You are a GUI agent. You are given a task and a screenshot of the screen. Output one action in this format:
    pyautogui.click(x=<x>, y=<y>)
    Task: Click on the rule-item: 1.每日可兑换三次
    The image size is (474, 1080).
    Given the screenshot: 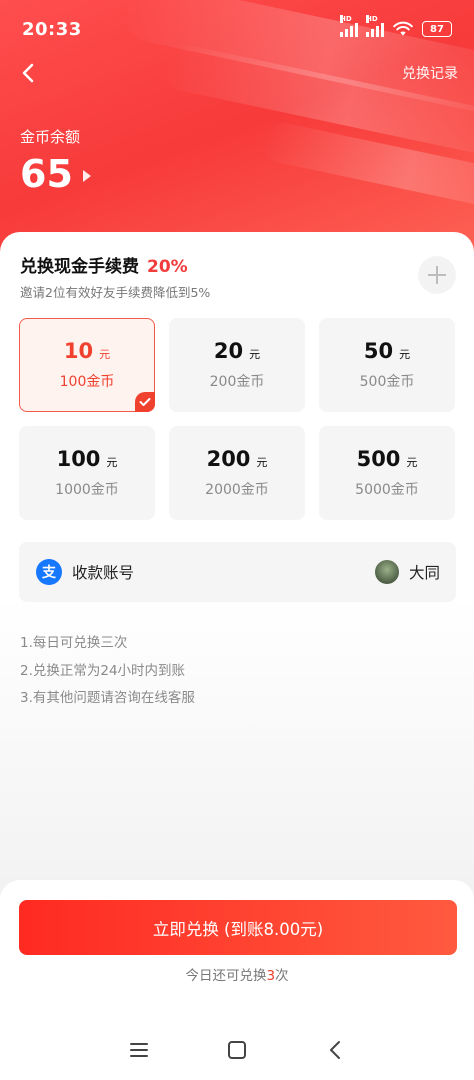 What is the action you would take?
    pyautogui.click(x=74, y=643)
    